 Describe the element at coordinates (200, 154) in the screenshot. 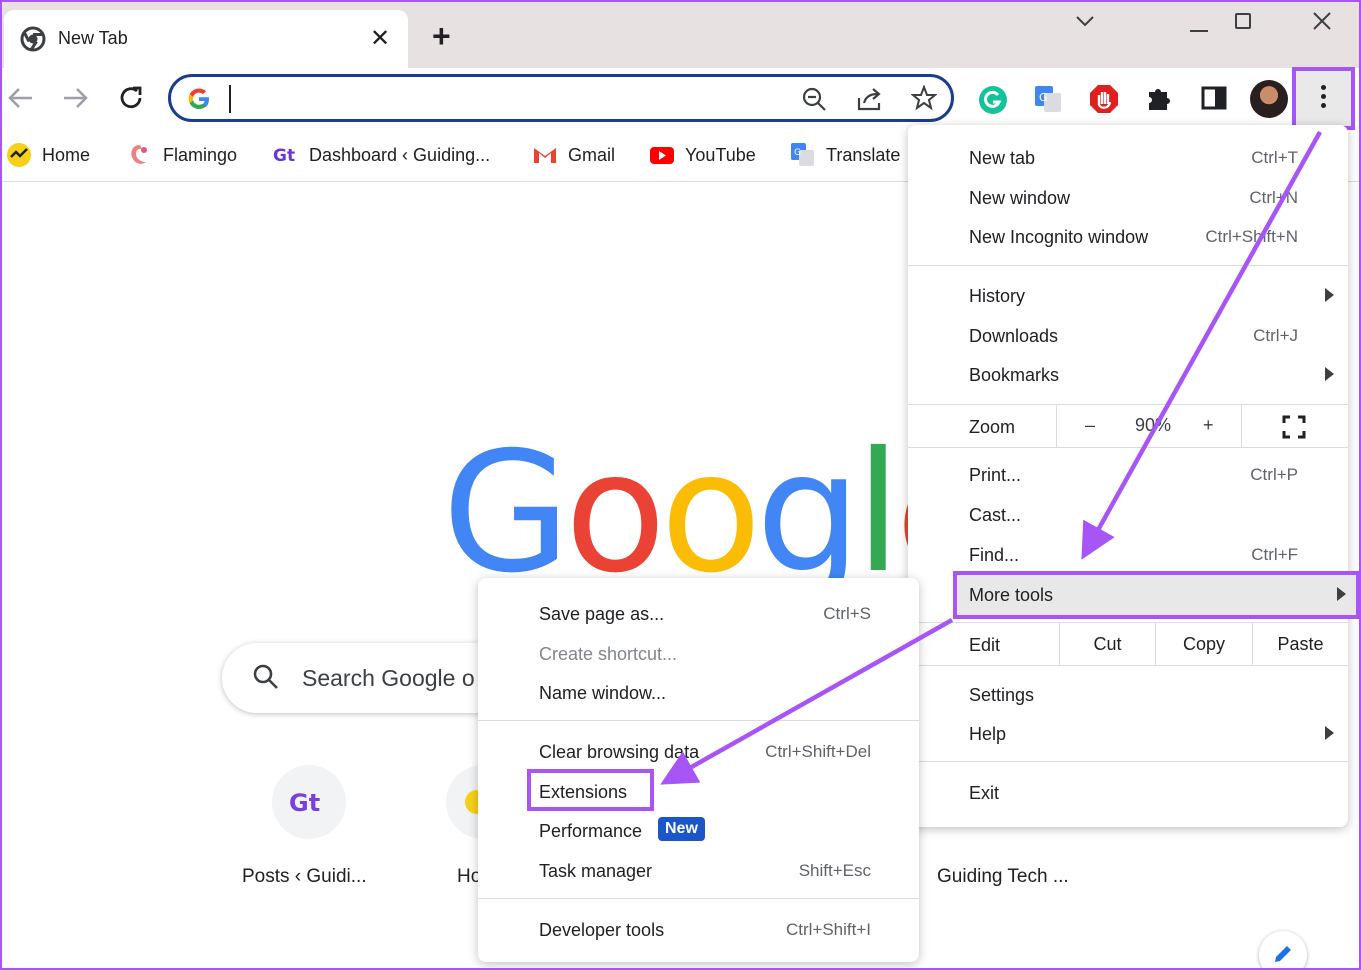

I see `bookmark-label: Flamingo` at that location.